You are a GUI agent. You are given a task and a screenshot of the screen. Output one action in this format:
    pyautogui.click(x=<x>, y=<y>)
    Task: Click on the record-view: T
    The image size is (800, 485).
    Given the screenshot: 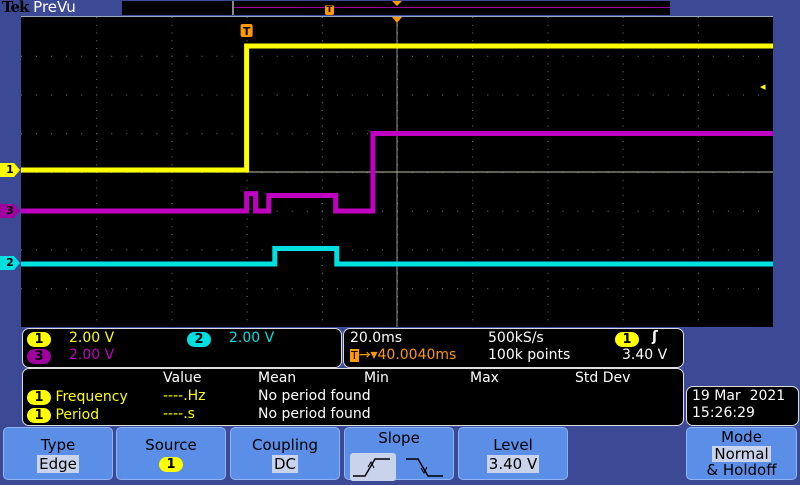 What is the action you would take?
    pyautogui.click(x=396, y=8)
    